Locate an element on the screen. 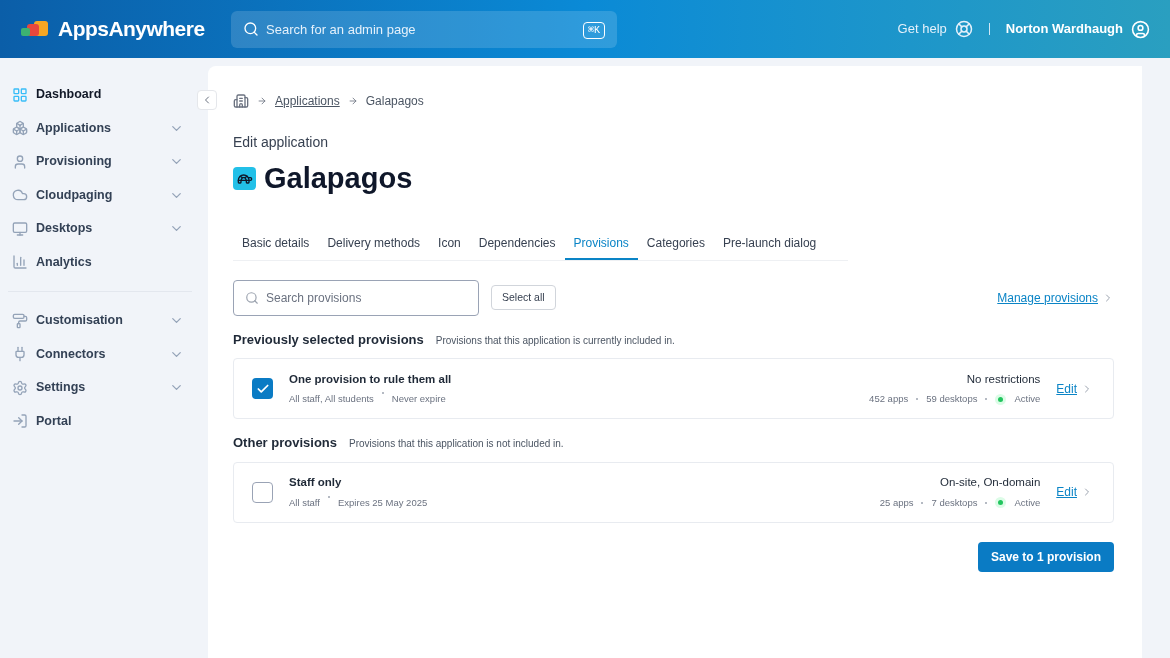  sidebar-item: Applications is located at coordinates (100, 128).